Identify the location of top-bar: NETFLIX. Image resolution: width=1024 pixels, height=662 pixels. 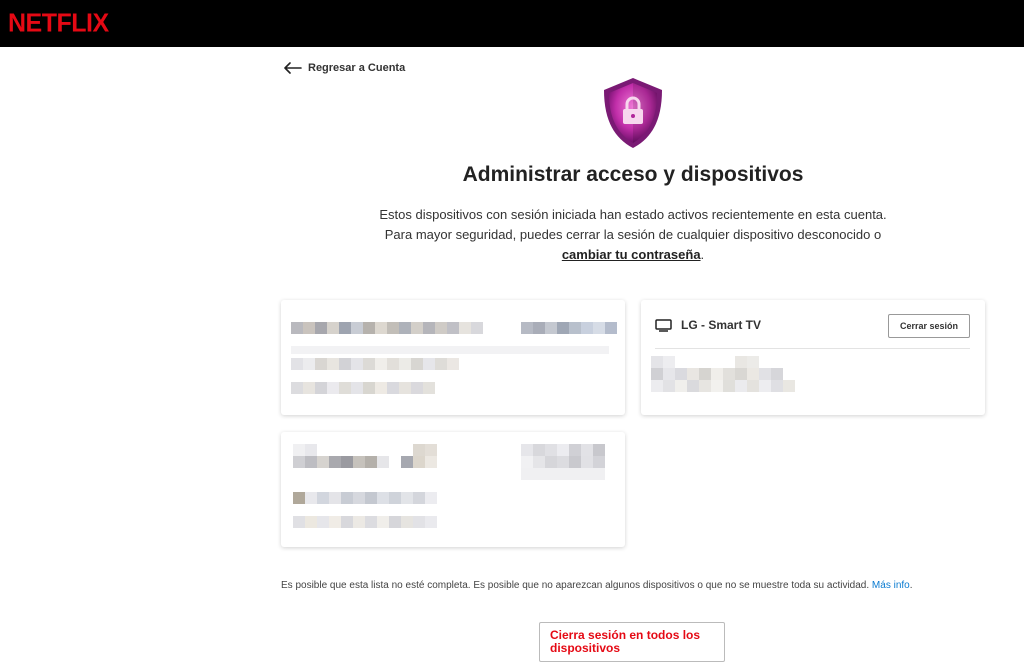
(512, 23).